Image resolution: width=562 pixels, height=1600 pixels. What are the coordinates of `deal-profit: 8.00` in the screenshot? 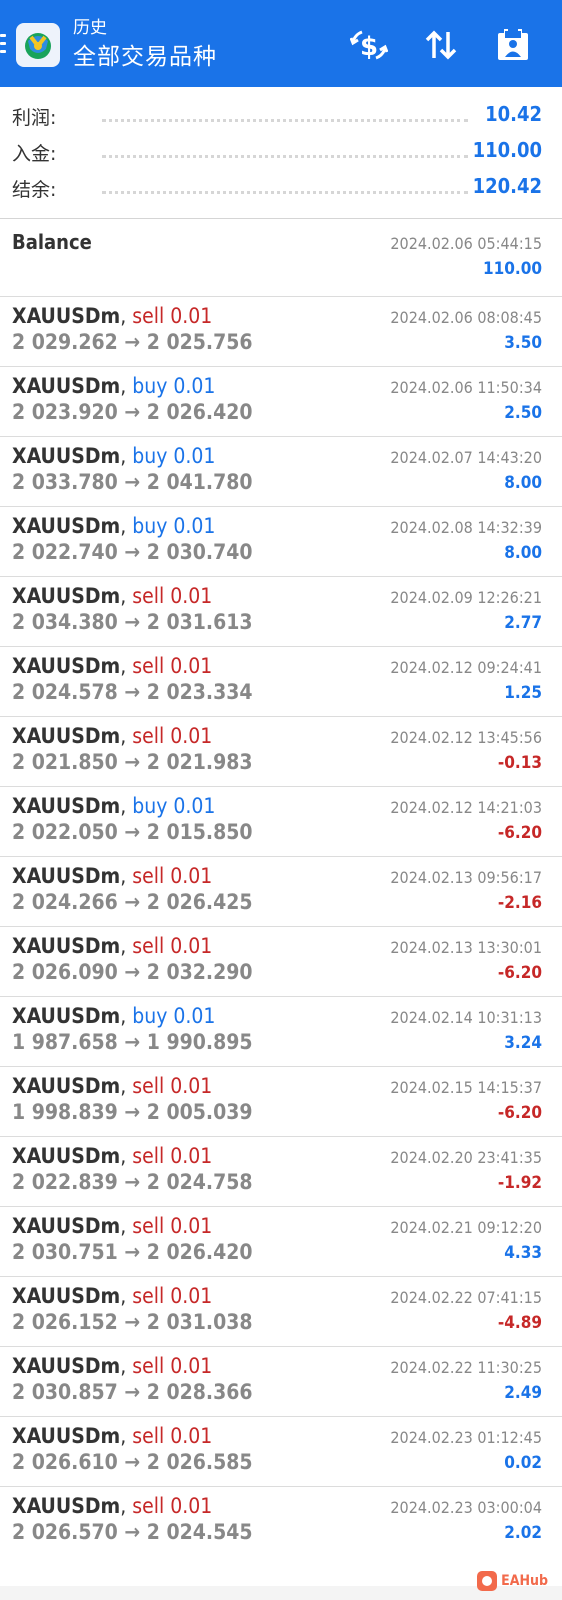 It's located at (523, 483).